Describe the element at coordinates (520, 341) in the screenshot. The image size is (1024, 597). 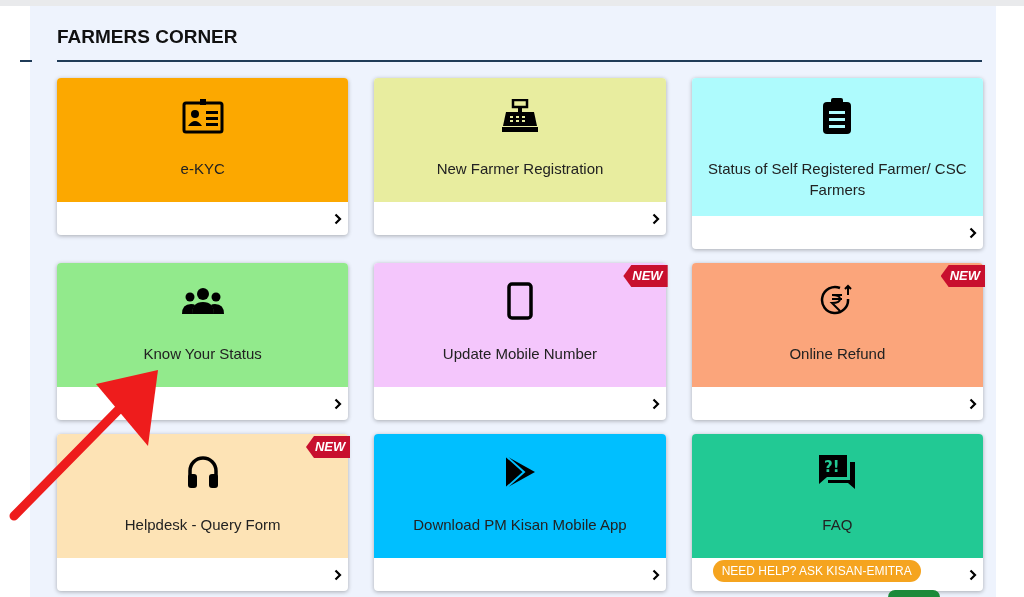
I see `service-card: Update Mobile Number NEW` at that location.